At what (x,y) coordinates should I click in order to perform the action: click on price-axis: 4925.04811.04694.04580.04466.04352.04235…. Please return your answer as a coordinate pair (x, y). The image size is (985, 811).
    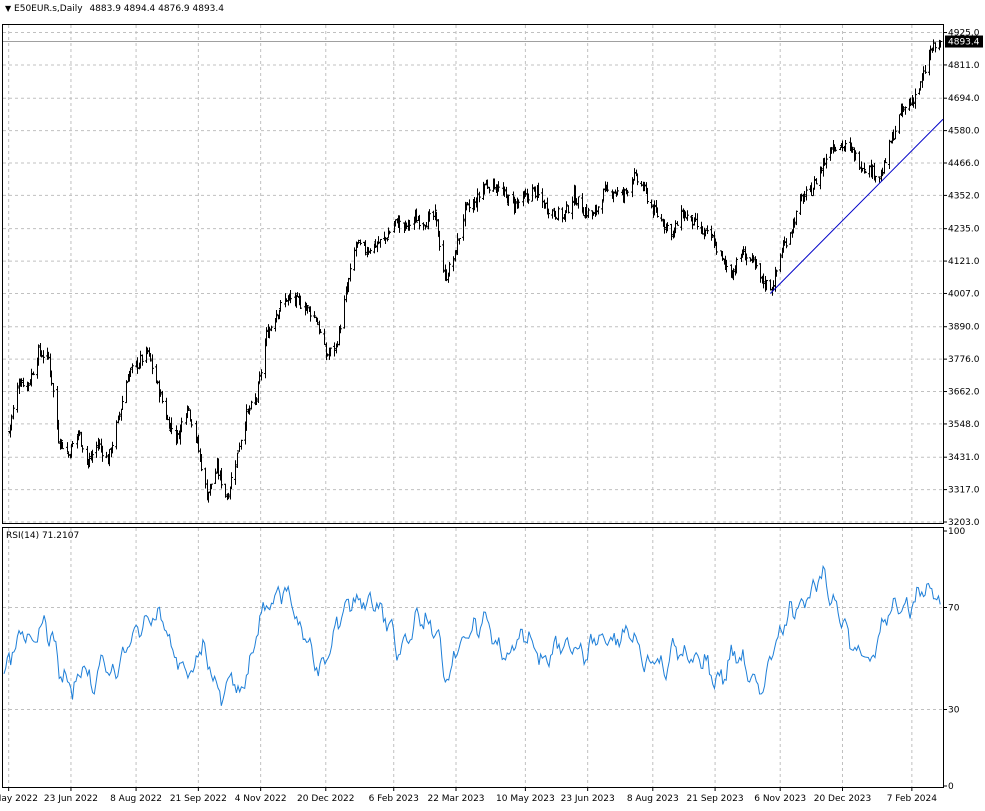
    Looking at the image, I should click on (961, 278).